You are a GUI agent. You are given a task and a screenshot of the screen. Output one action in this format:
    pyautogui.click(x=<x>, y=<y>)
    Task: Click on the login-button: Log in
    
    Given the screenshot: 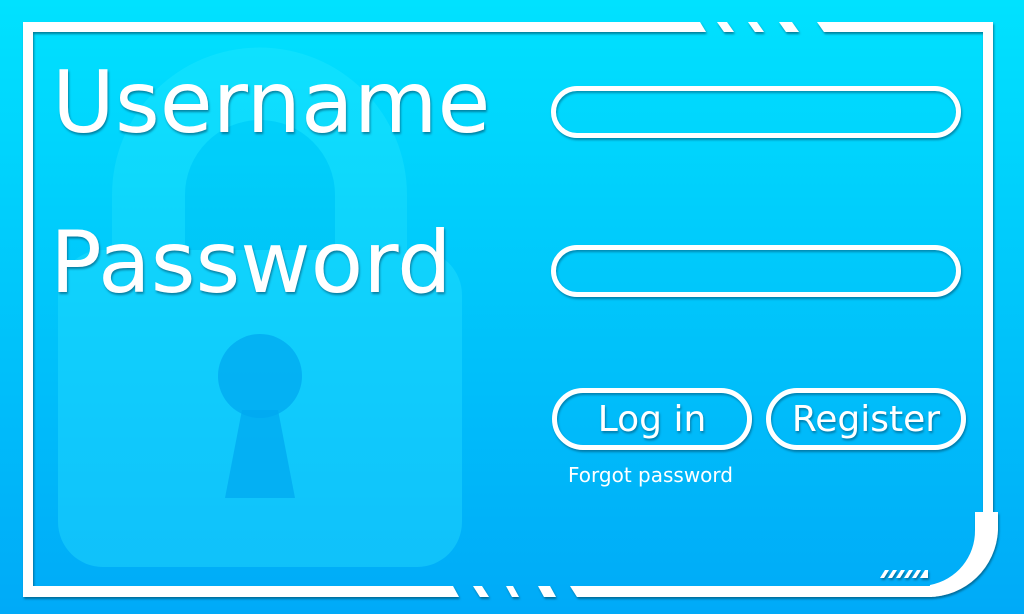 What is the action you would take?
    pyautogui.click(x=652, y=419)
    